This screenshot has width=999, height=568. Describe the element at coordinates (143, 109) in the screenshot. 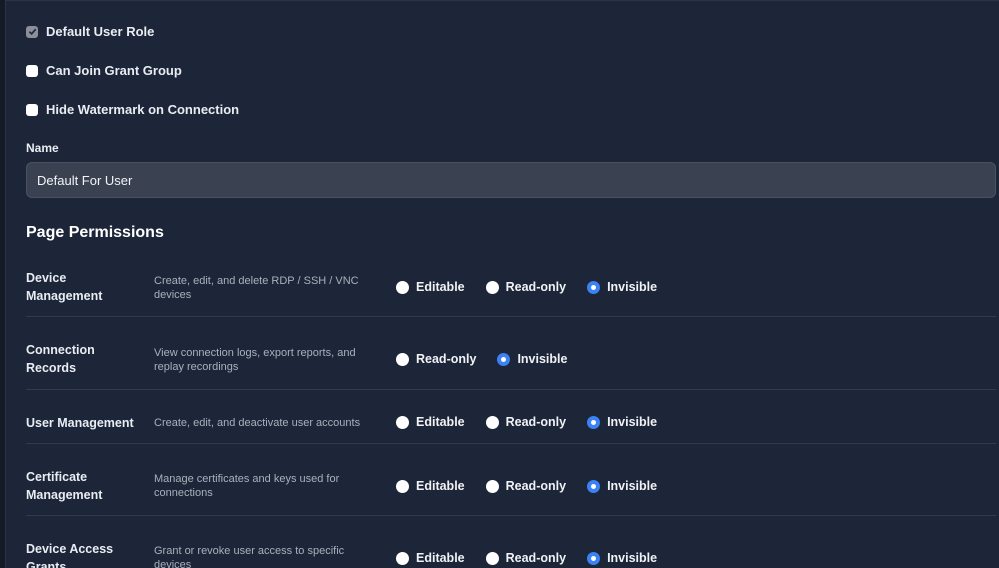

I see `checkbox-label: Hide Watermark on Connection` at that location.